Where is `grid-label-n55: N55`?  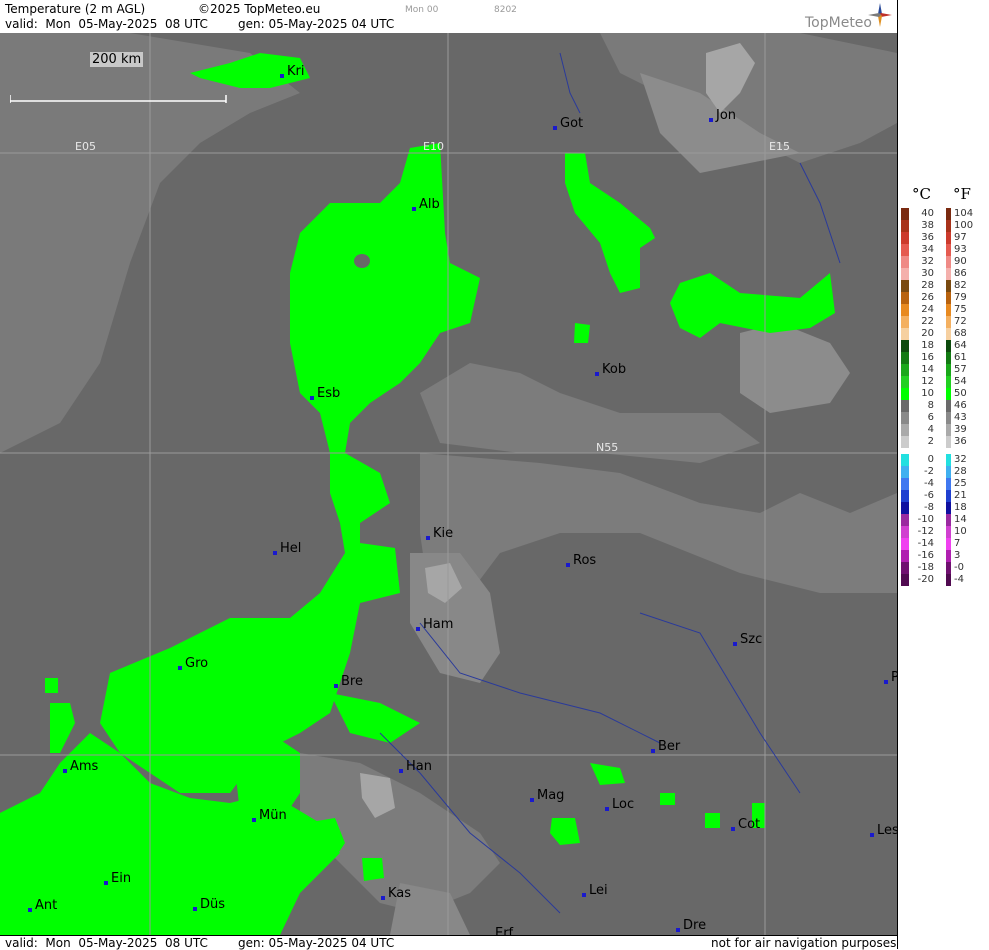
grid-label-n55: N55 is located at coordinates (607, 447).